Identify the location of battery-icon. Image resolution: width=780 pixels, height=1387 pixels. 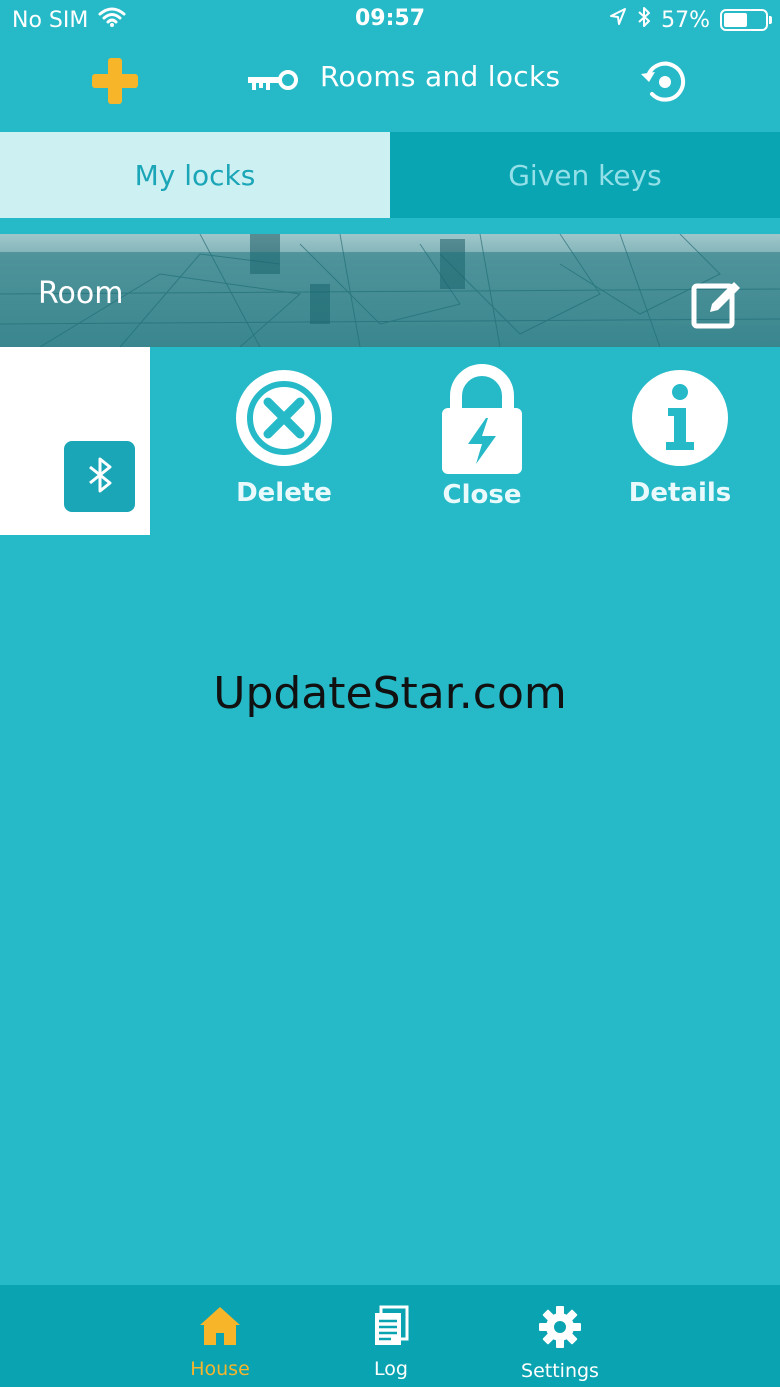
(746, 20).